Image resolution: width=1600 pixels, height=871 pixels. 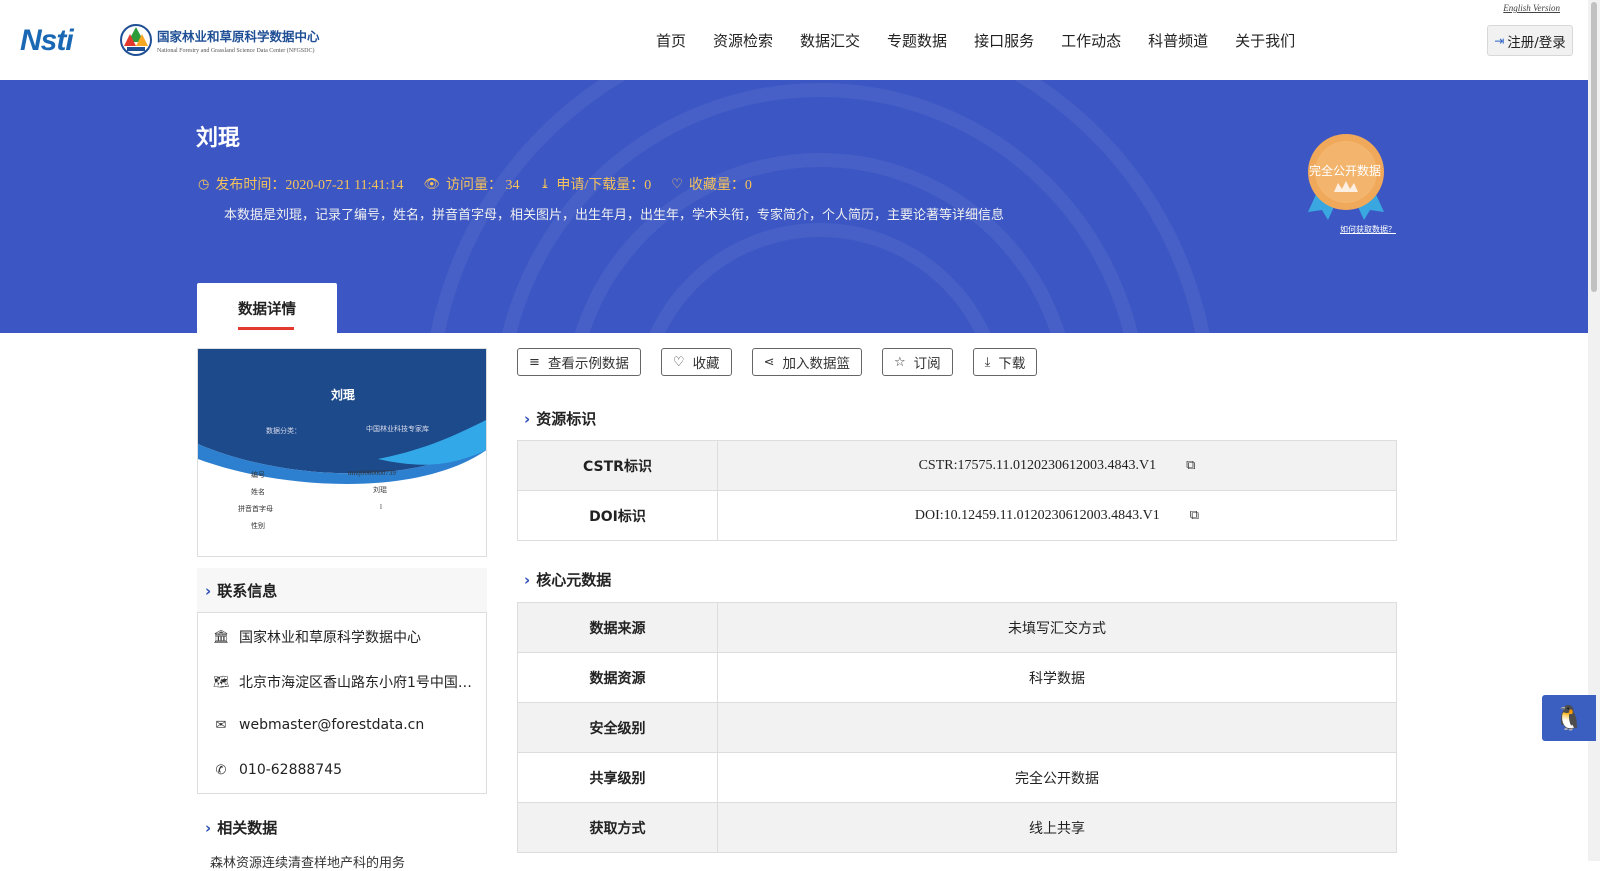 What do you see at coordinates (706, 364) in the screenshot?
I see `favorite-label: 收藏` at bounding box center [706, 364].